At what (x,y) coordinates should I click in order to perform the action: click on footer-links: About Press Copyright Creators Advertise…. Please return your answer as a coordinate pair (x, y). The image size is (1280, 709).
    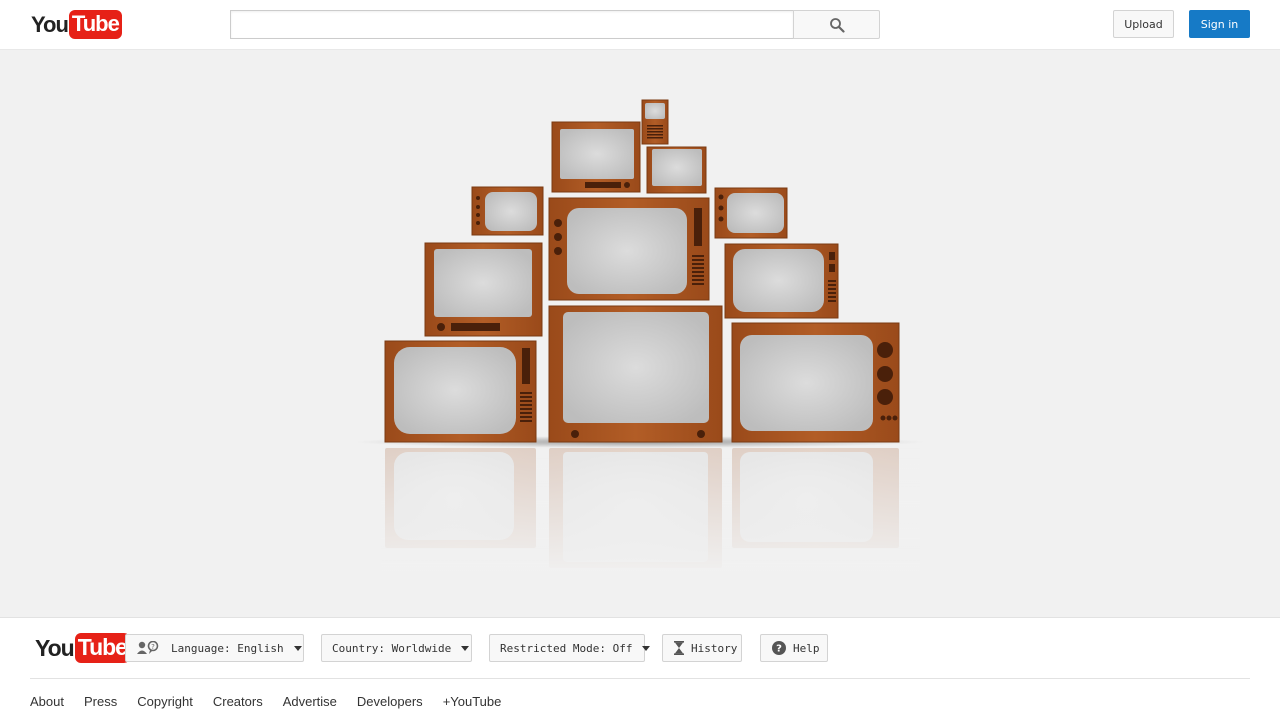
    Looking at the image, I should click on (265, 701).